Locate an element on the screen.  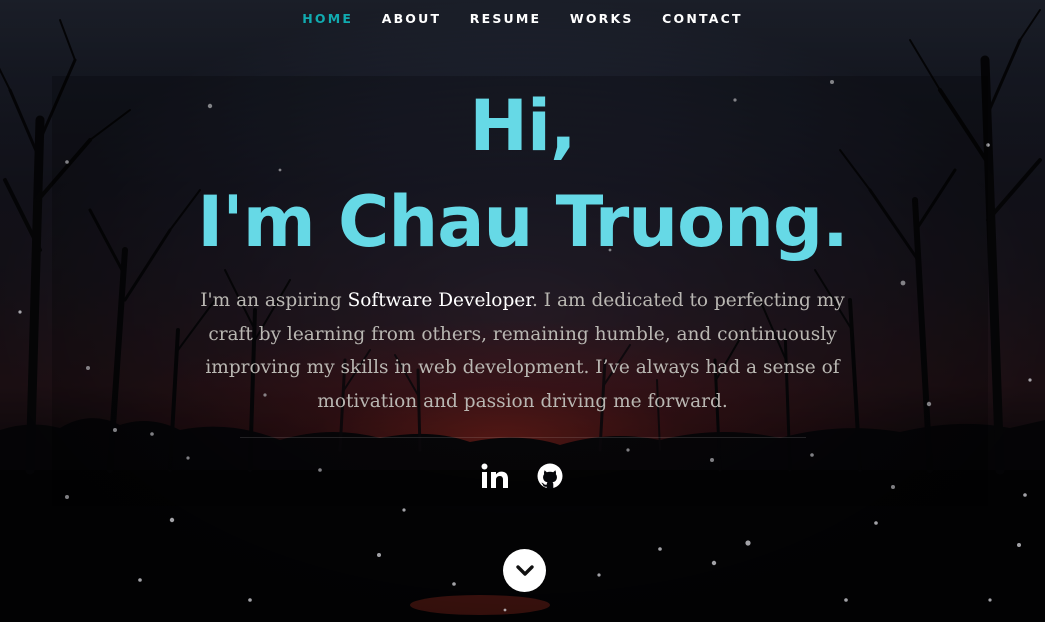
chevron-down-icon is located at coordinates (524, 570).